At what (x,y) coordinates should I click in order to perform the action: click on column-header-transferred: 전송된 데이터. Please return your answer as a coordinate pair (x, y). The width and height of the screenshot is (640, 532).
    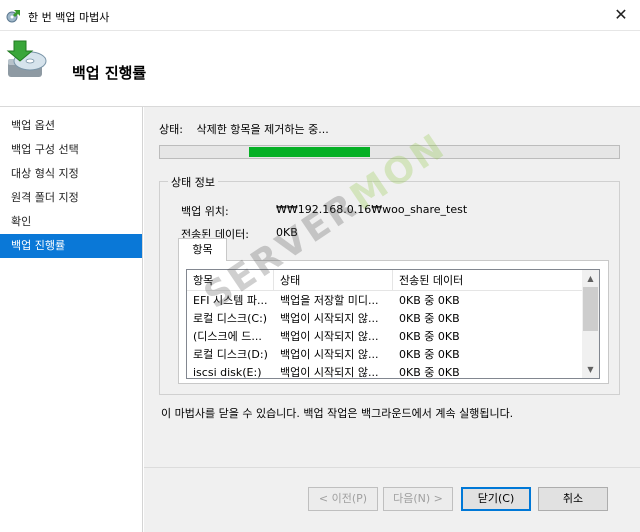
    Looking at the image, I should click on (487, 280).